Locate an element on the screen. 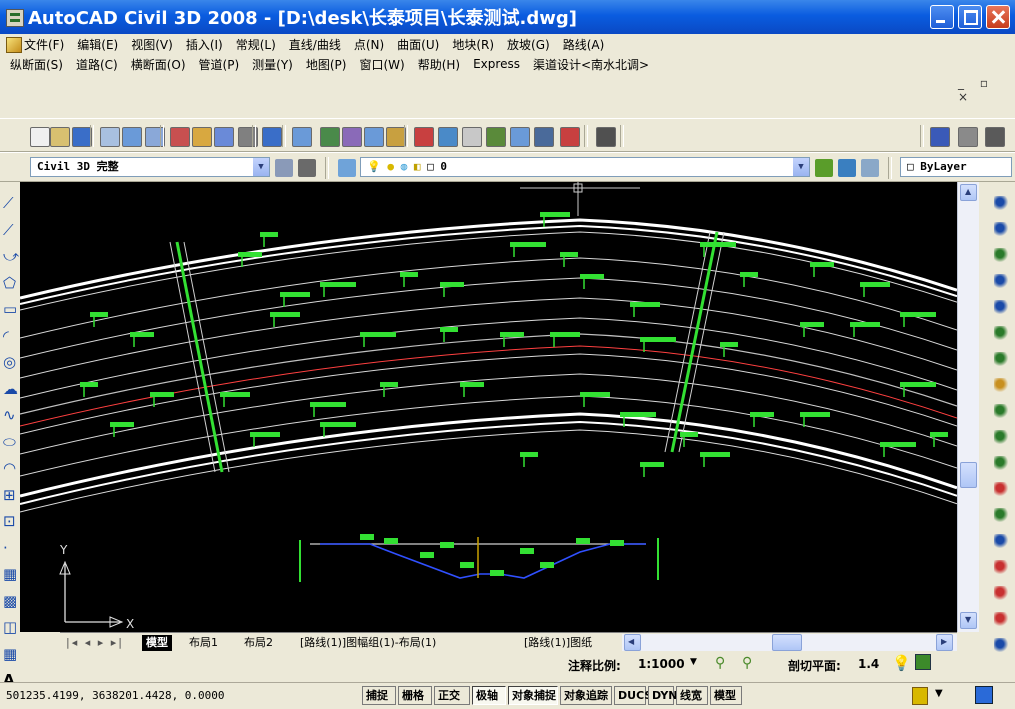 The image size is (1015, 709). layer-lock-icon: ◍ is located at coordinates (404, 166).